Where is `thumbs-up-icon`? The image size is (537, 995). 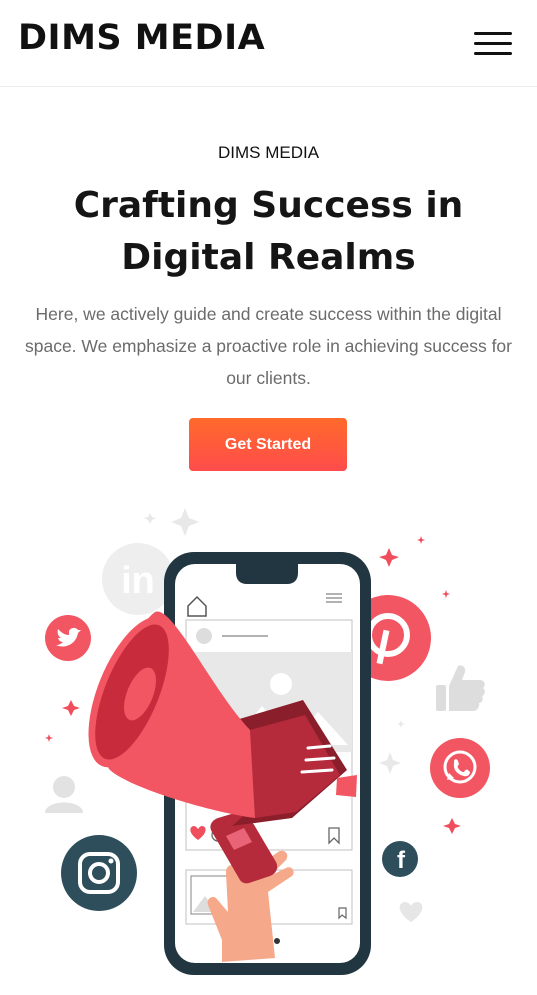
thumbs-up-icon is located at coordinates (460, 688).